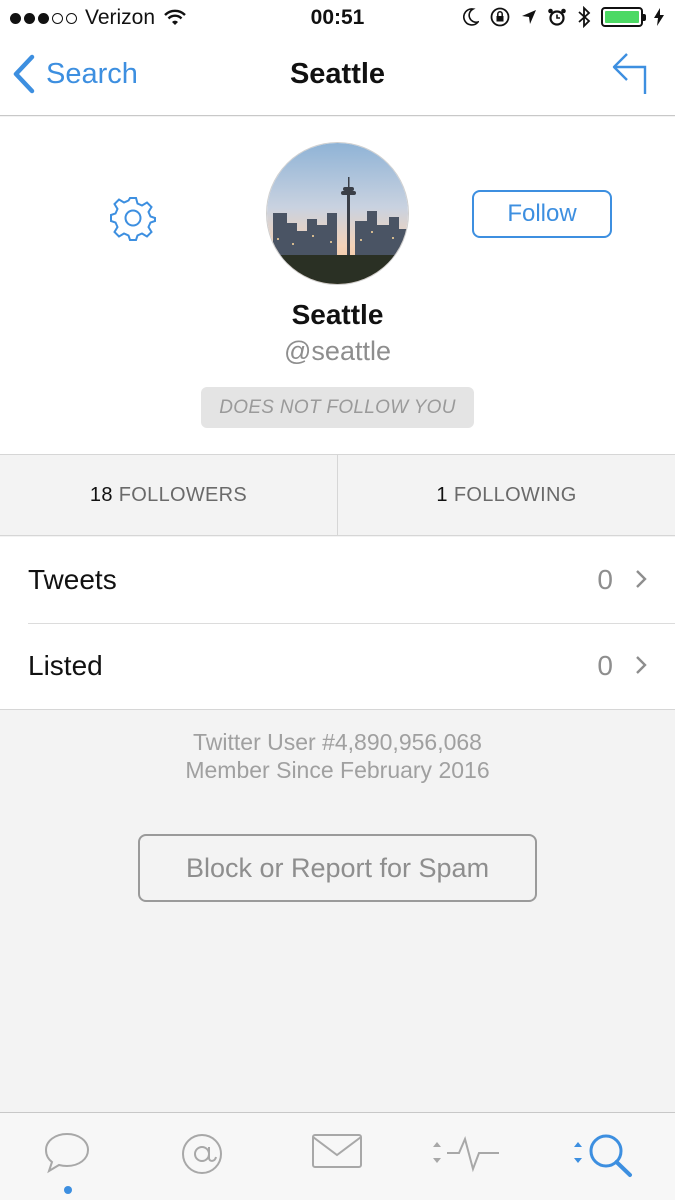 The image size is (675, 1200). Describe the element at coordinates (337, 666) in the screenshot. I see `listed-row: Listed 0` at that location.